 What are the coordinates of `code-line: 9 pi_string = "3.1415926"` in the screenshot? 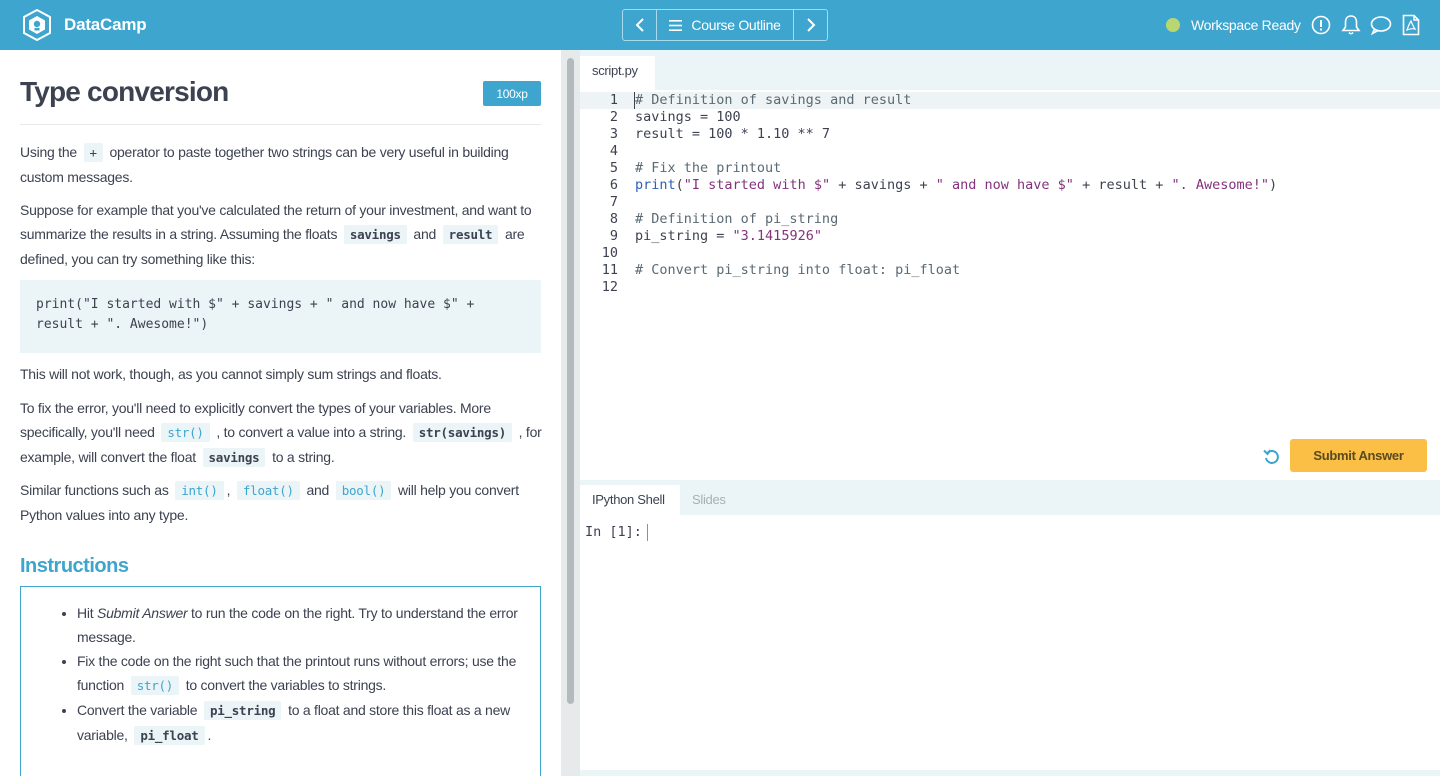 It's located at (1010, 236).